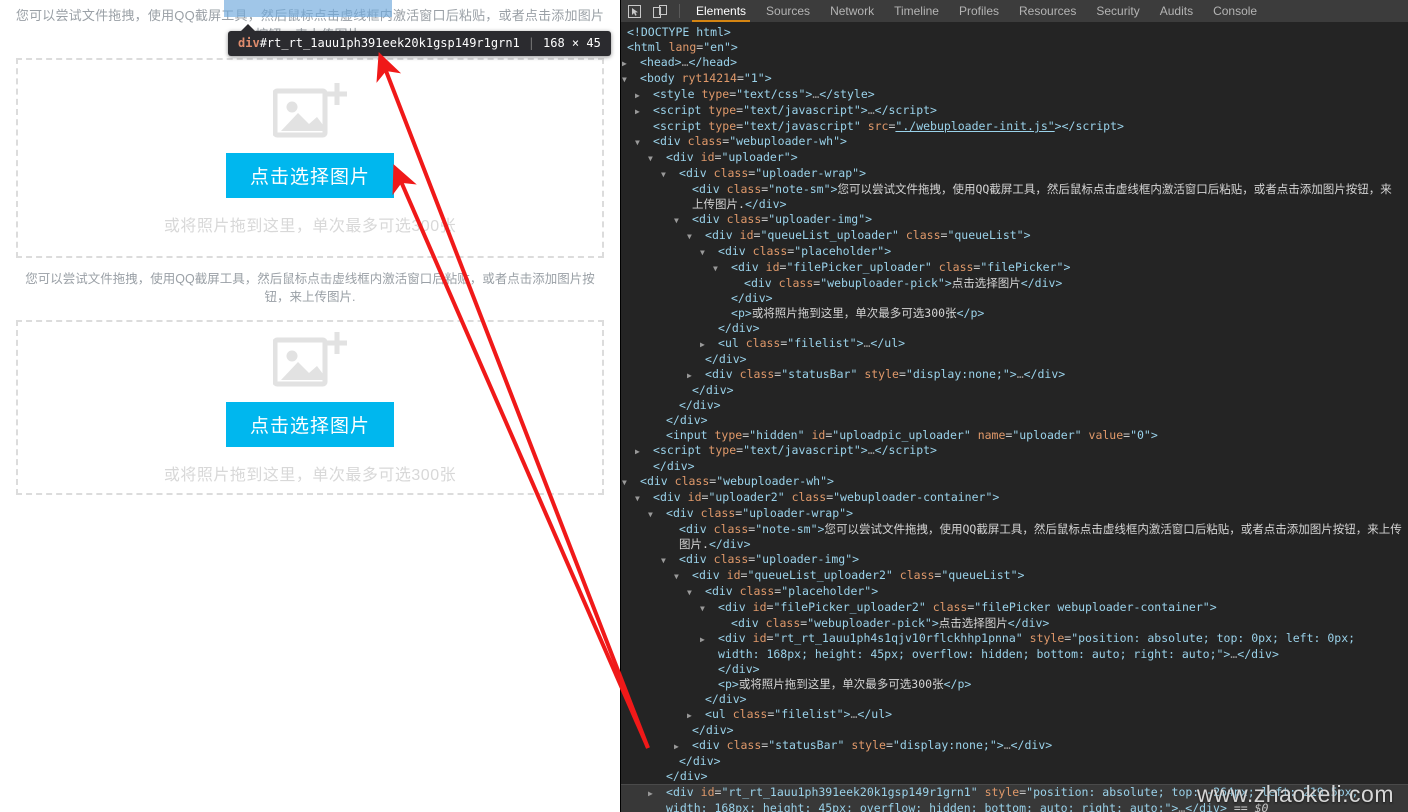 This screenshot has height=812, width=1408. I want to click on tab-network: Network, so click(852, 11).